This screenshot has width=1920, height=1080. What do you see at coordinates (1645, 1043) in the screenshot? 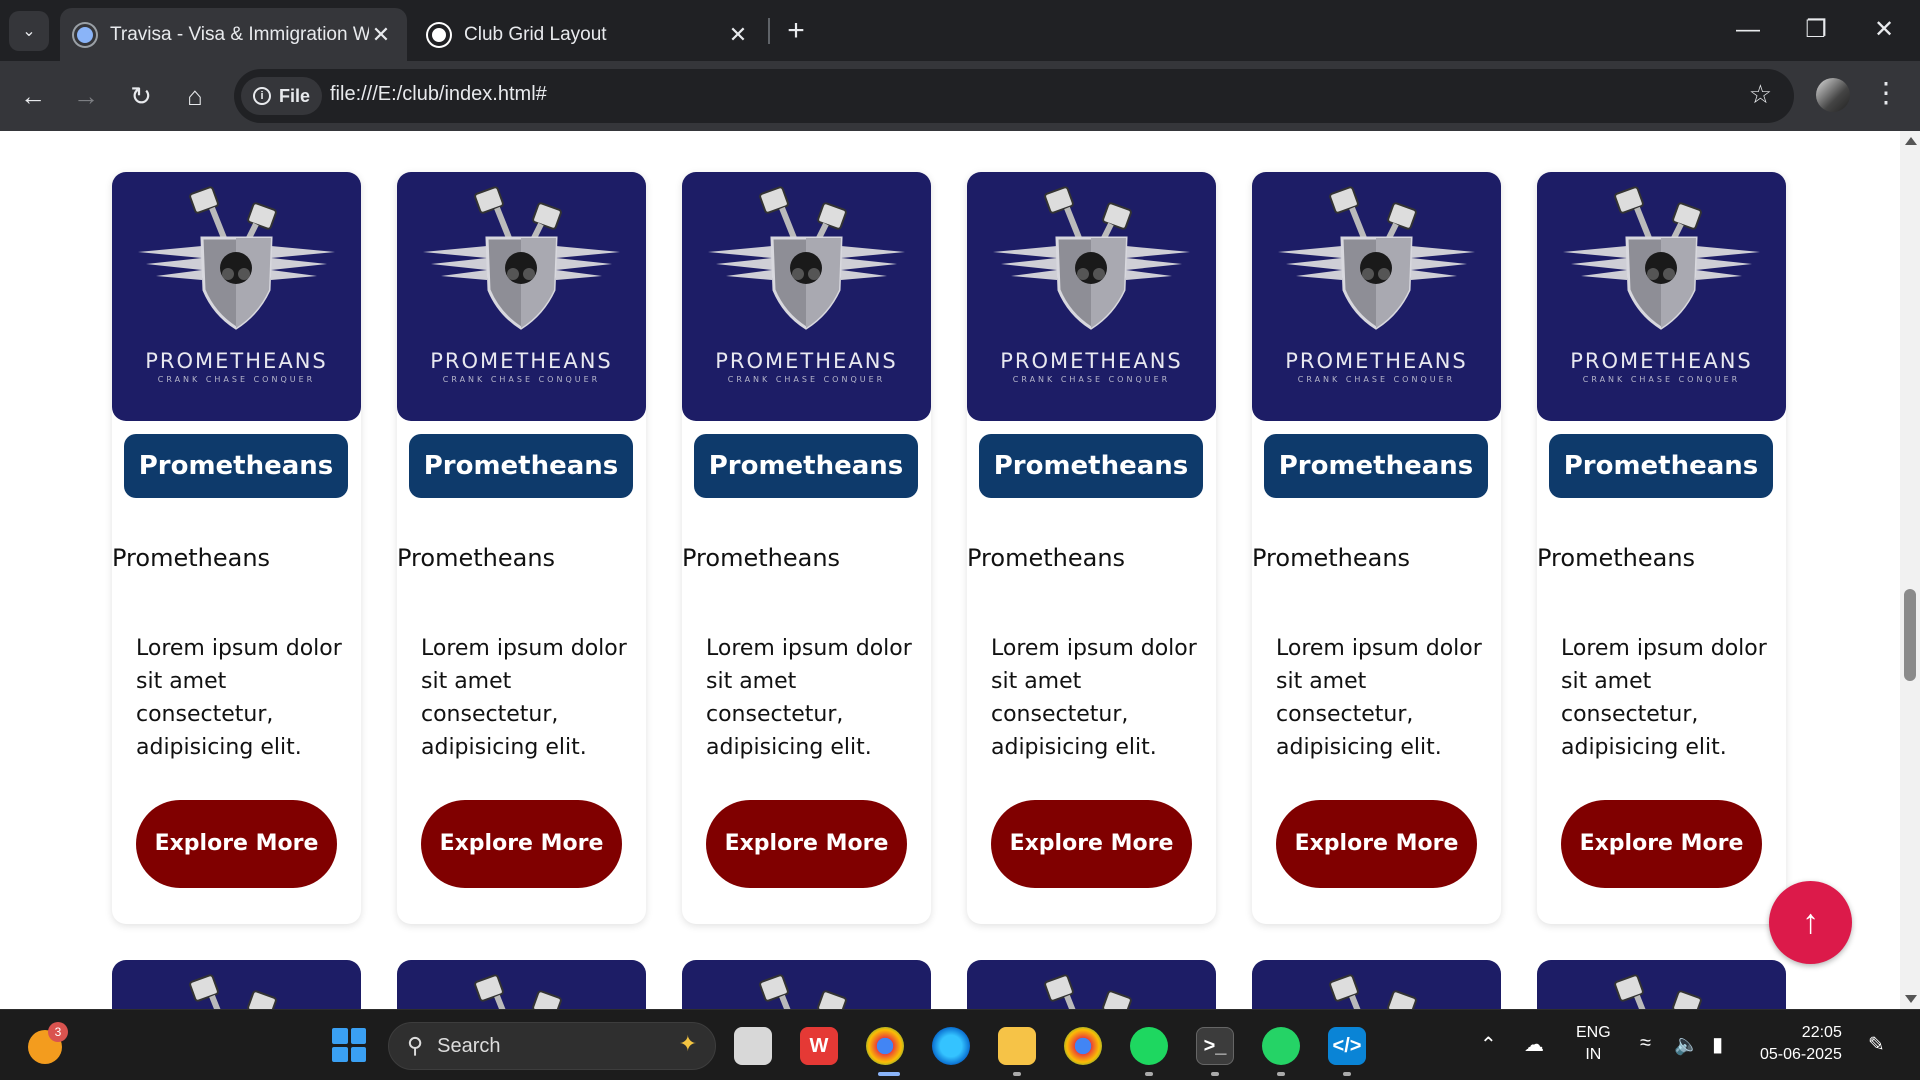
I see `wifi-icon: ≈` at bounding box center [1645, 1043].